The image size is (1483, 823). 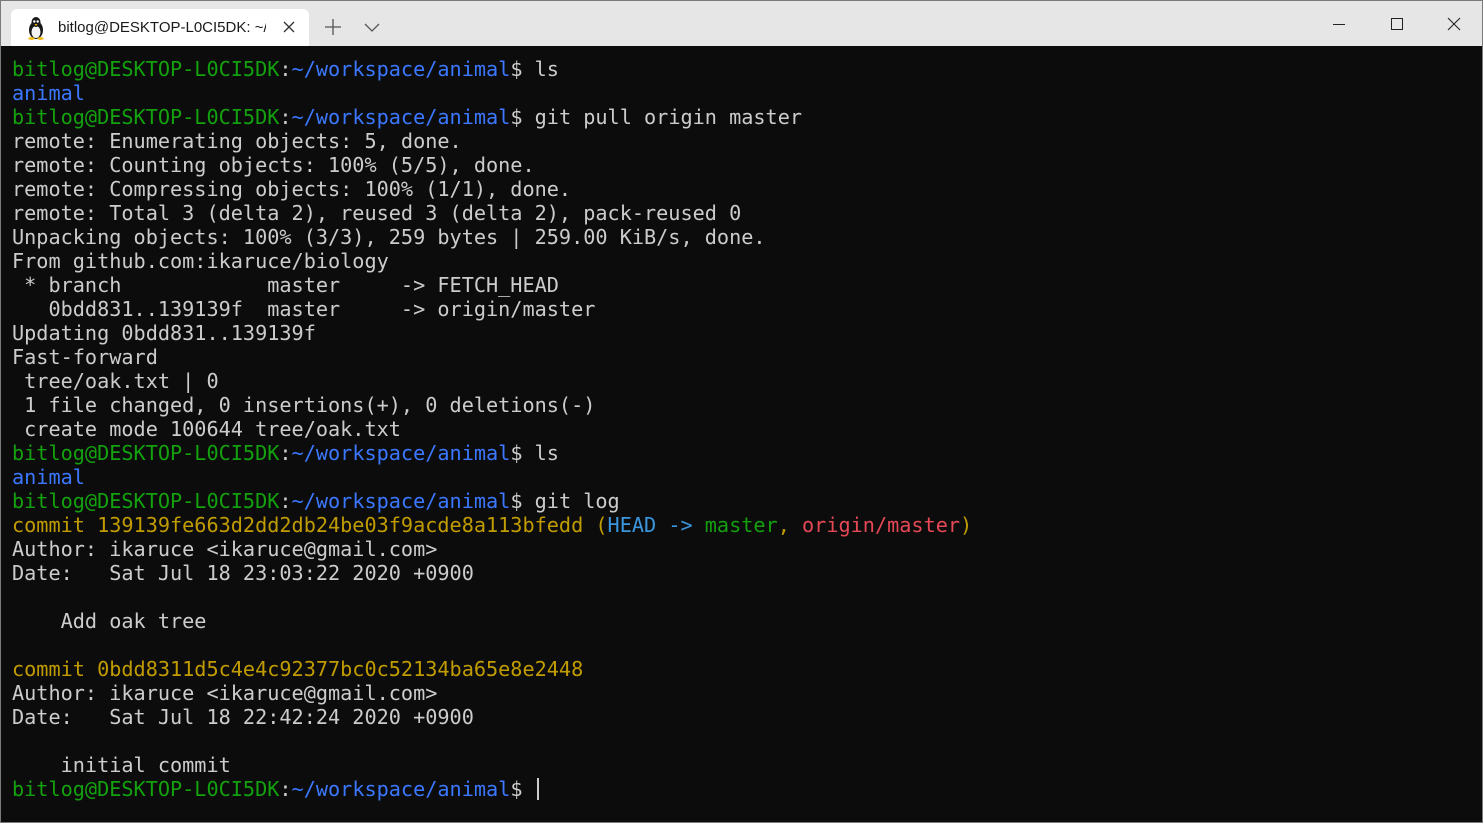 I want to click on close-icon, so click(x=1454, y=23).